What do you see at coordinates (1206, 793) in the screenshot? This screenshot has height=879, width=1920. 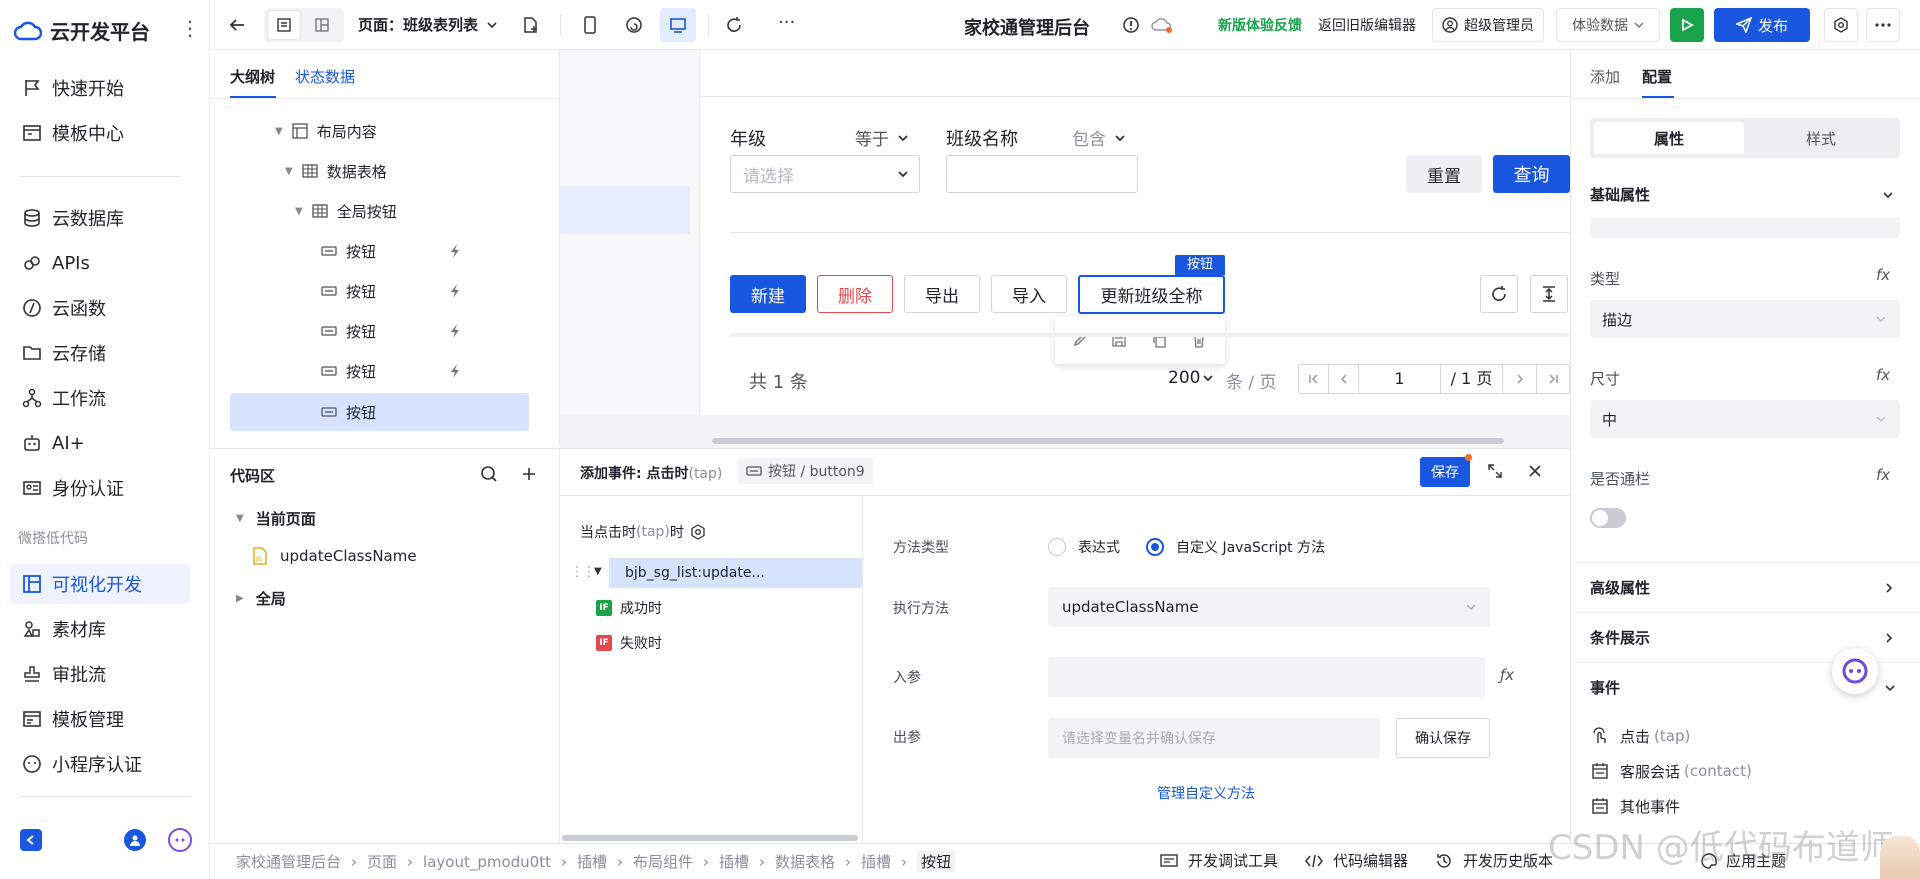 I see `manage-custom-methods-link: 管理自定义方法` at bounding box center [1206, 793].